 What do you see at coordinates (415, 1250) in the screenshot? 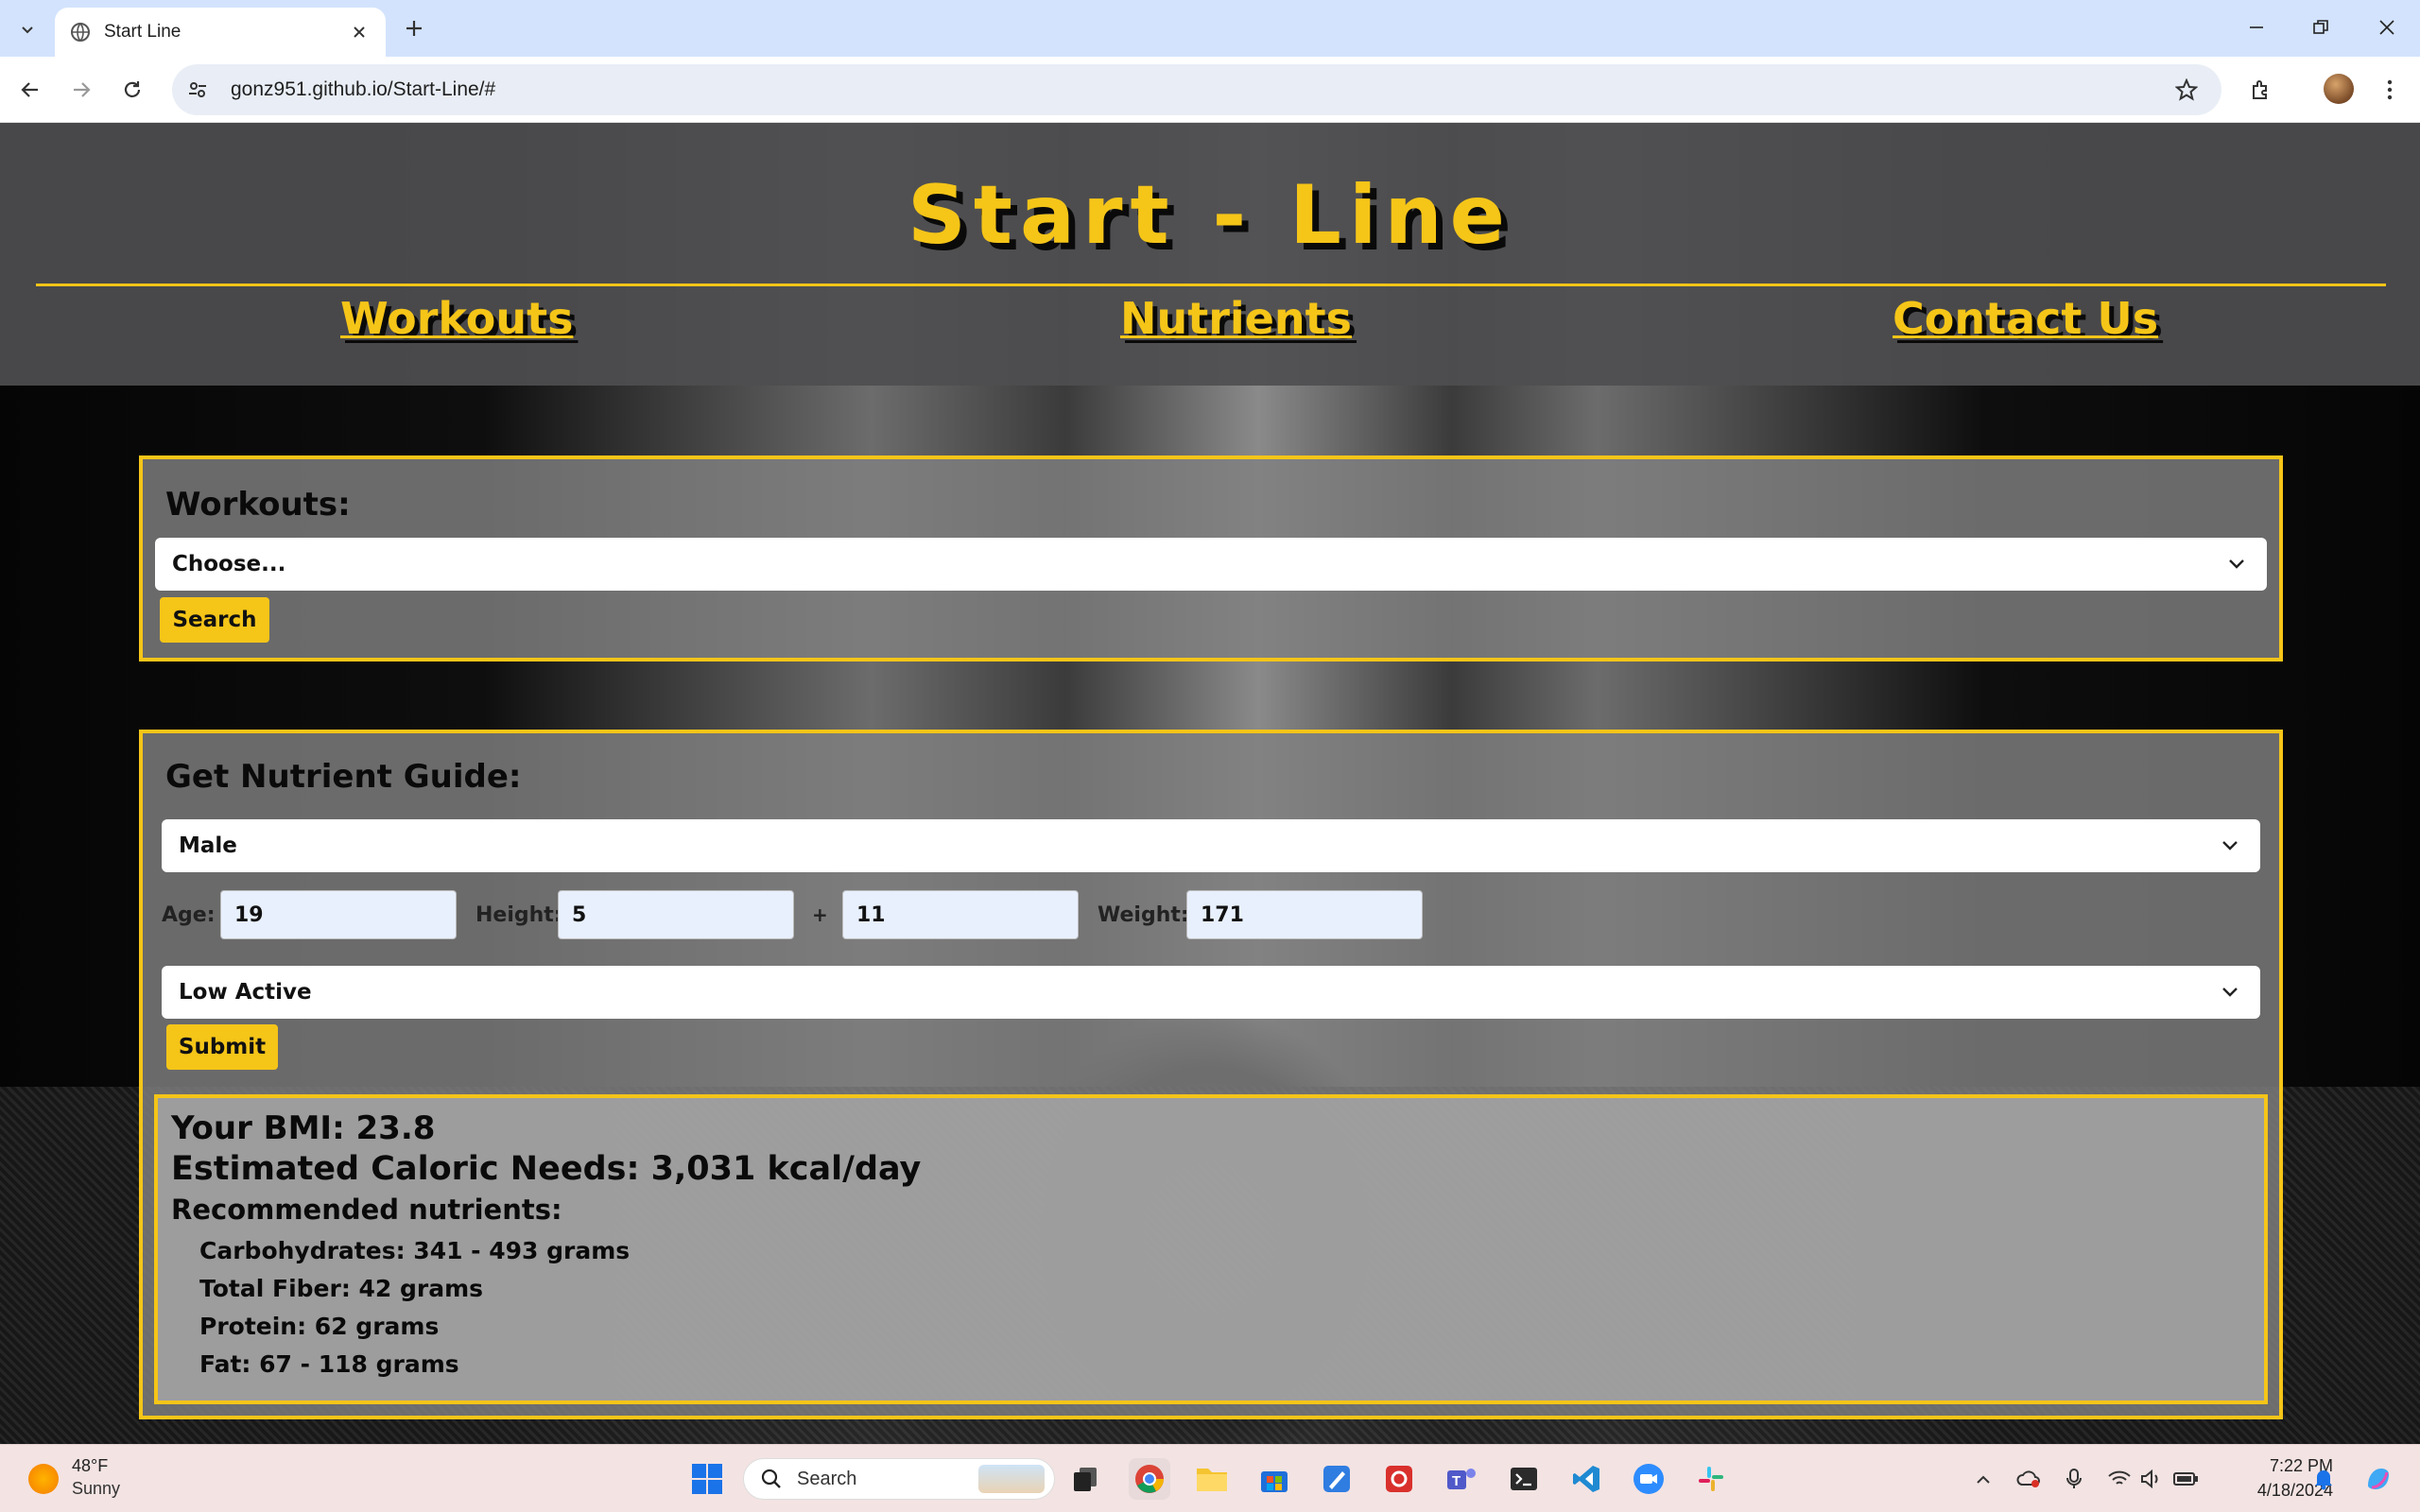
I see `nutrient-carbohydrates: Carbohydrates: 341 - 493 grams` at bounding box center [415, 1250].